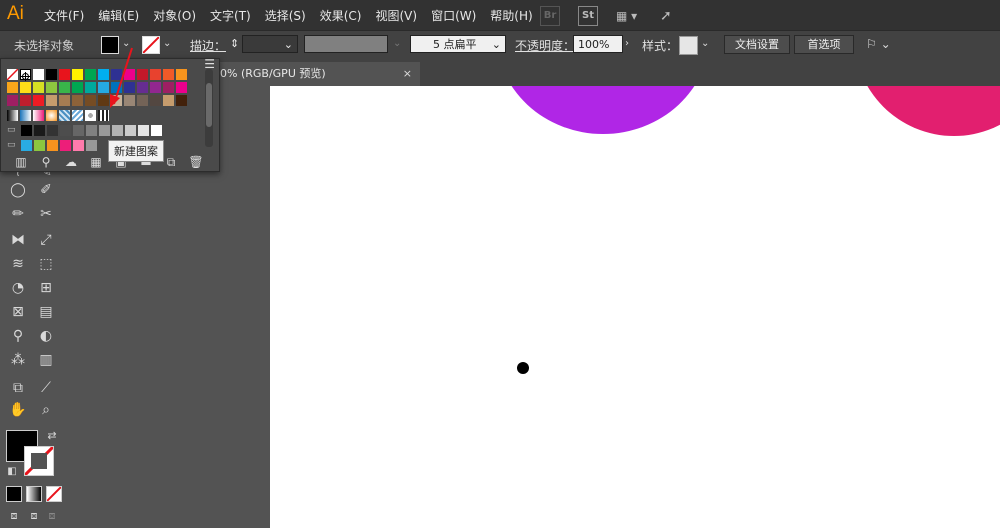  What do you see at coordinates (341, 15) in the screenshot?
I see `menu-effect: 效果(C)` at bounding box center [341, 15].